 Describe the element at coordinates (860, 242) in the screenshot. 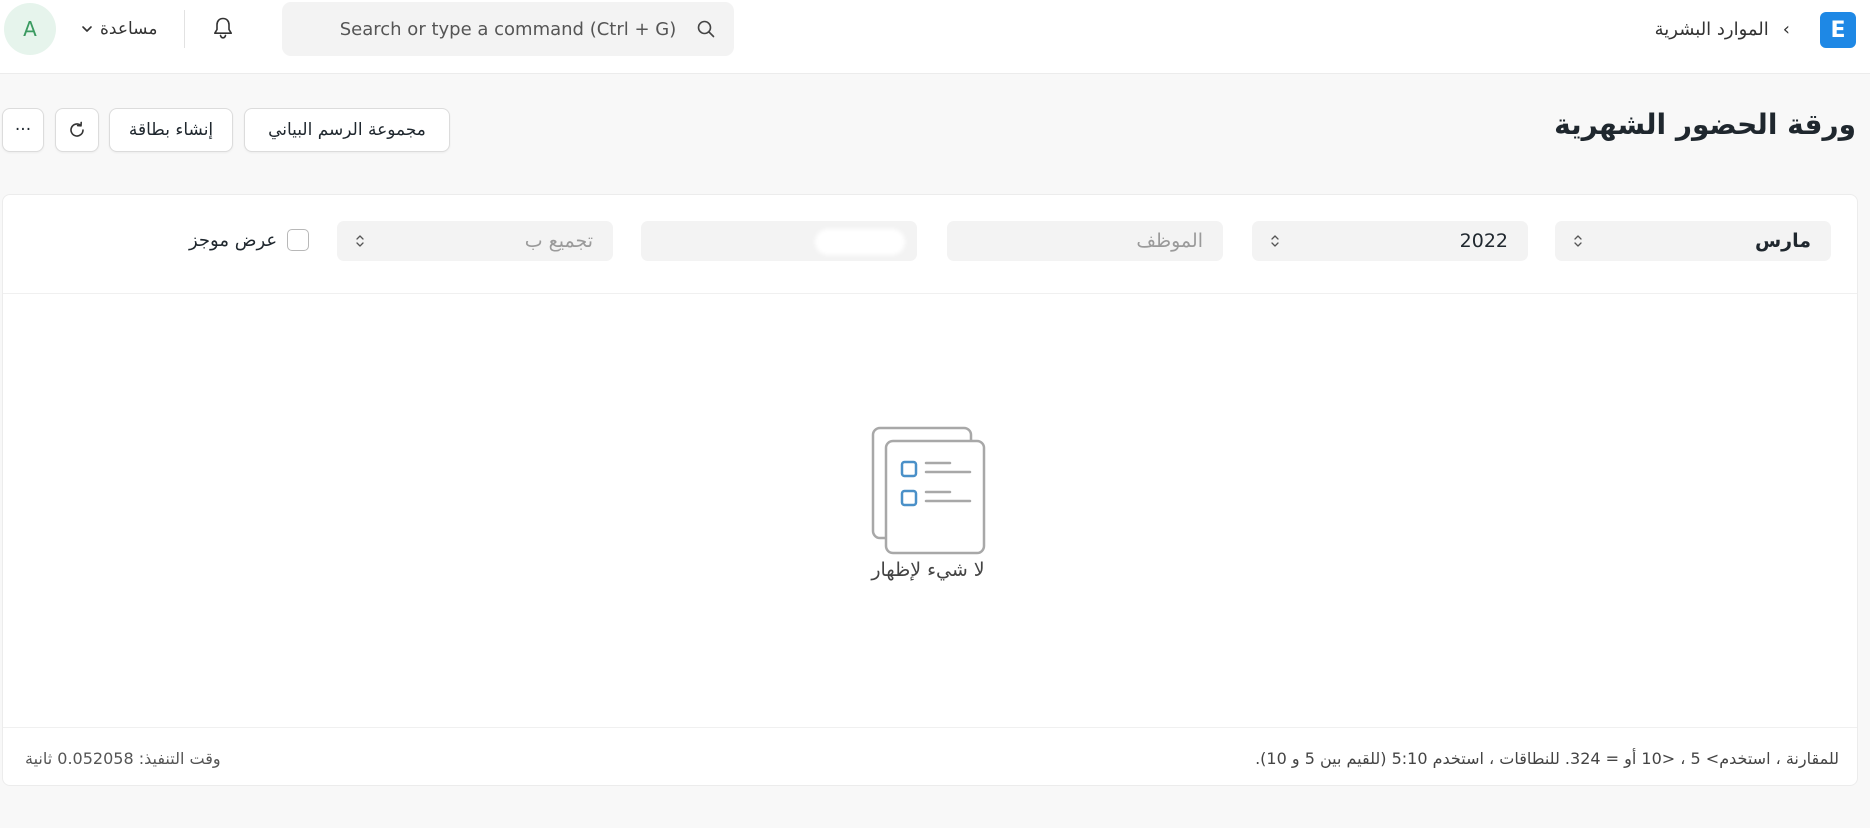

I see `redacted-value` at that location.